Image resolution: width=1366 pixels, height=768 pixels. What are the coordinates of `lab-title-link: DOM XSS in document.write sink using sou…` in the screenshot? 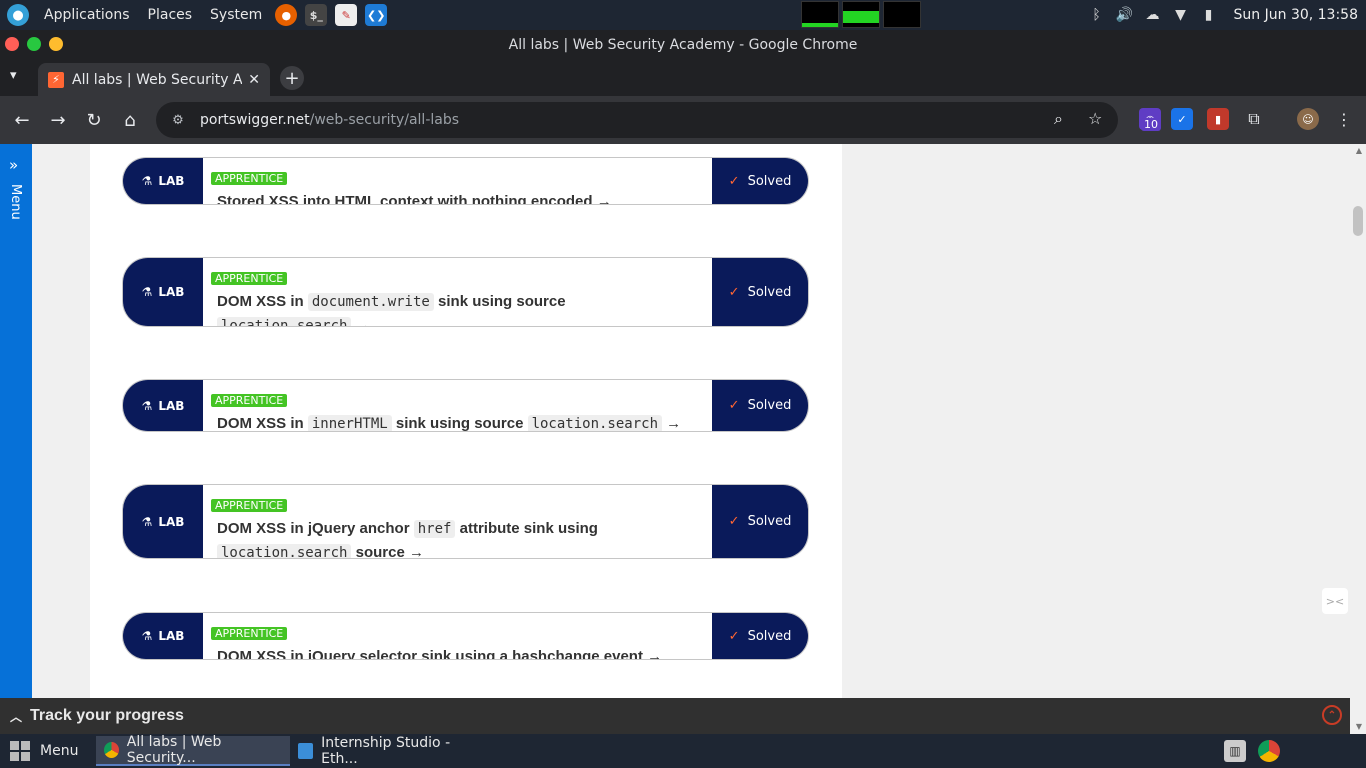 It's located at (456, 308).